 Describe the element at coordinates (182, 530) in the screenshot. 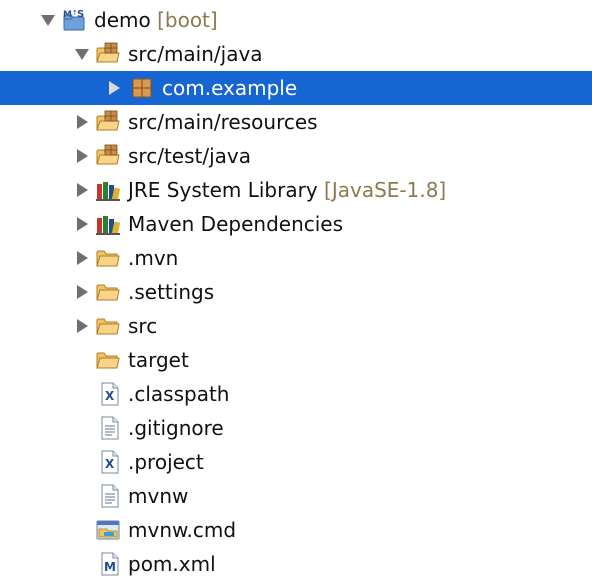

I see `tree-item-label: mvnw.cmd` at that location.